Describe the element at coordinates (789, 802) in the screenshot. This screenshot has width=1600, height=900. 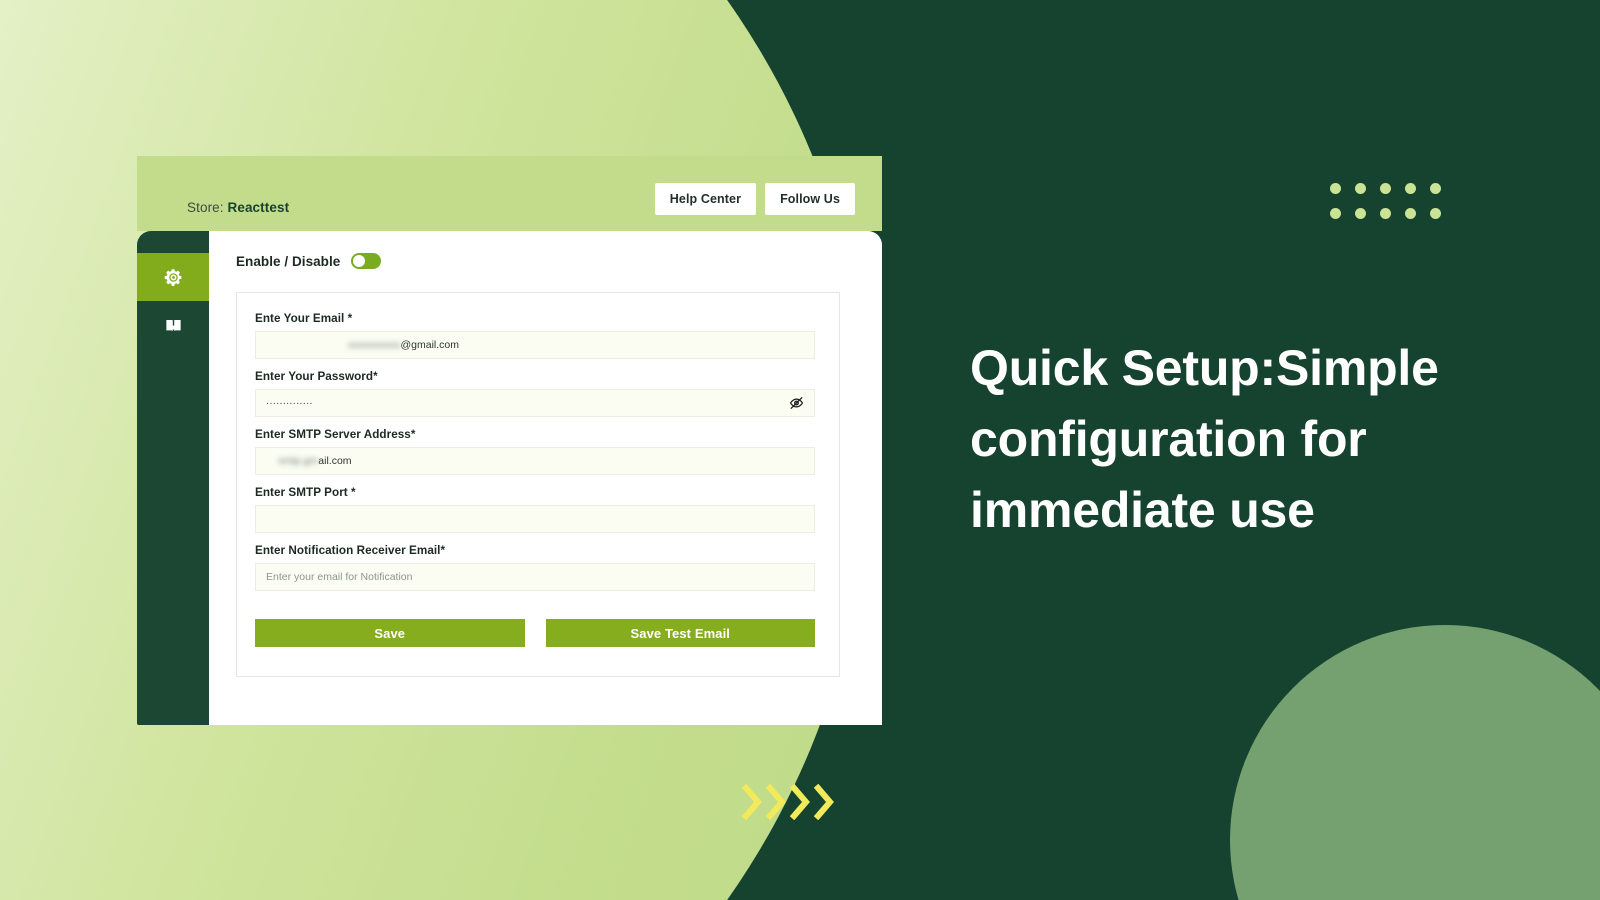
I see `chevron-arrows-decoration` at that location.